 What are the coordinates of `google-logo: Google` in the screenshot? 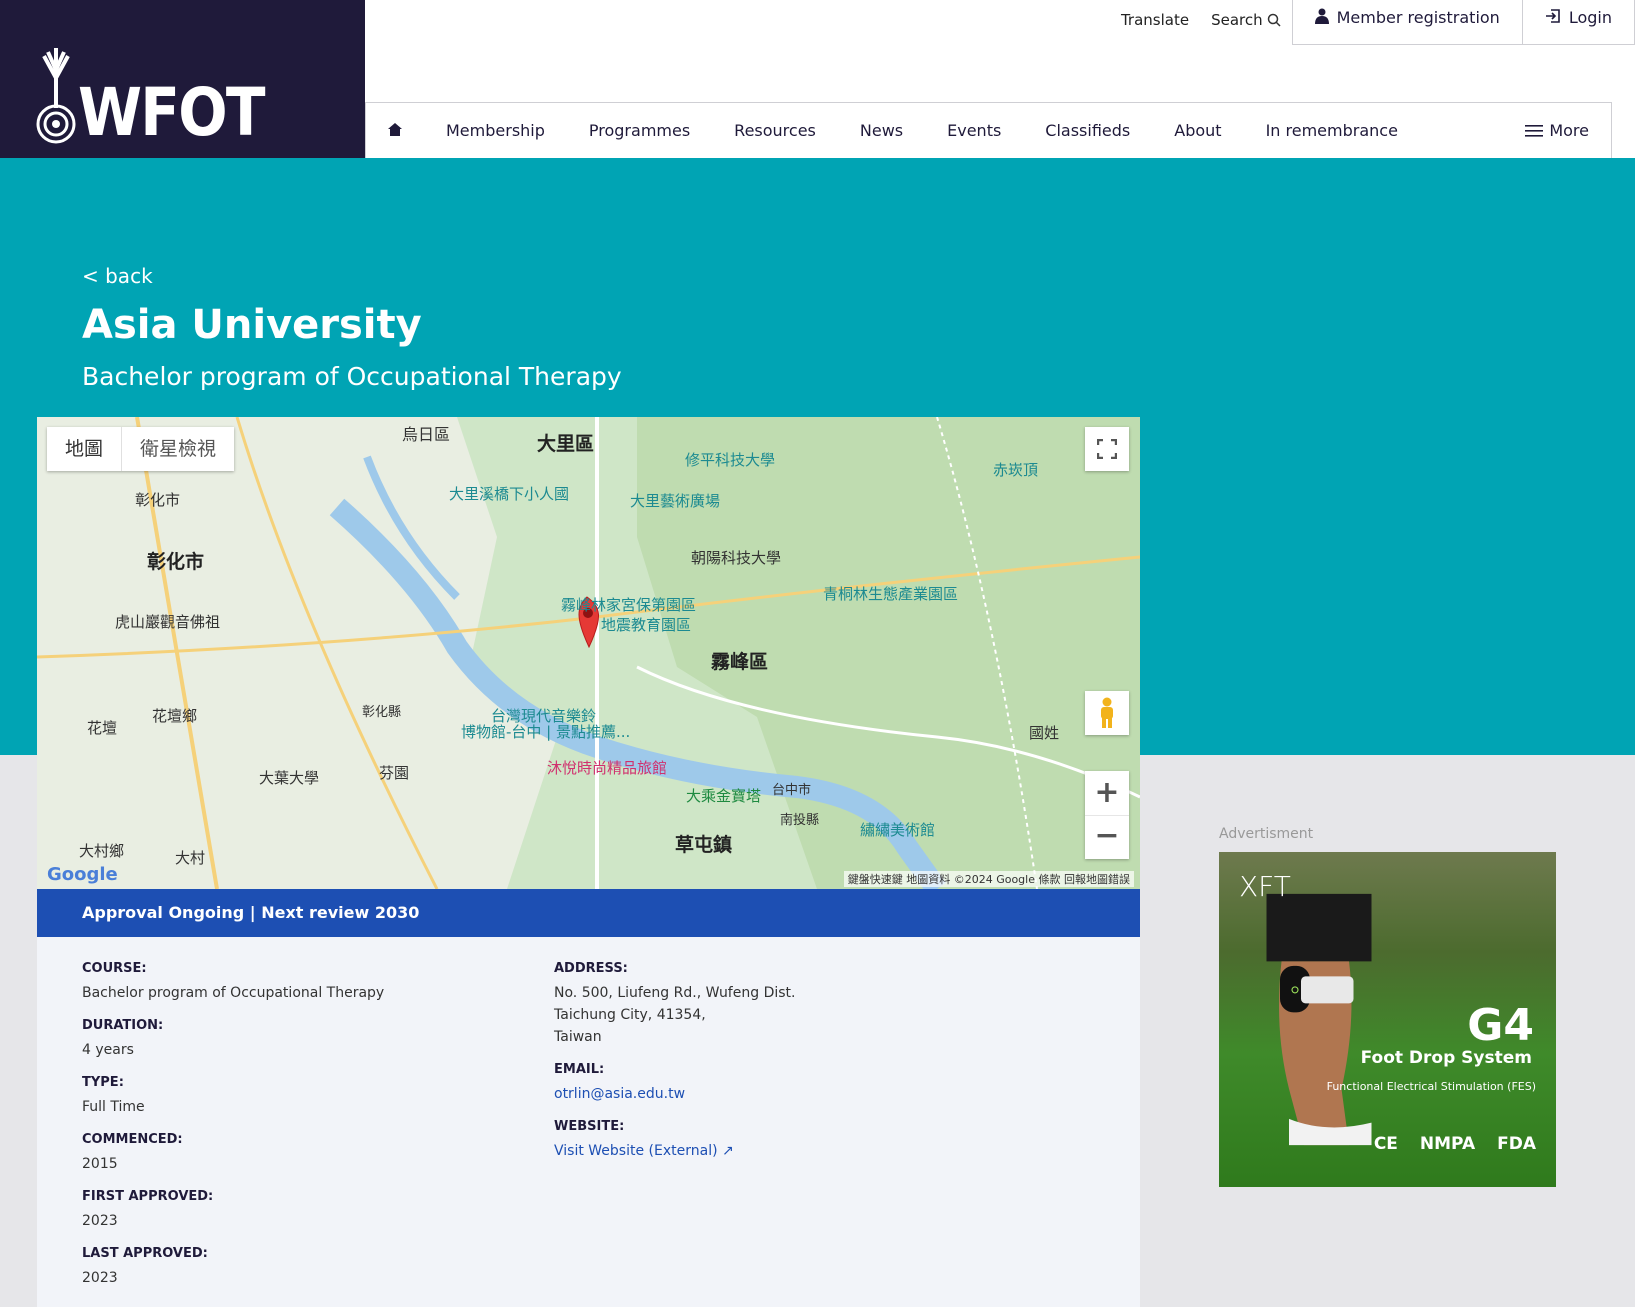 It's located at (82, 874).